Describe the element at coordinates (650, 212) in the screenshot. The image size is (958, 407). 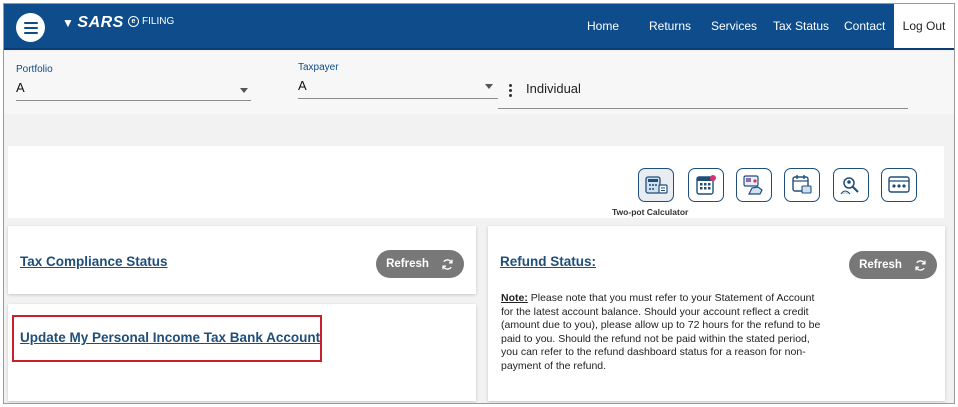
I see `two-pot-calculator-label: Two-pot Calculator` at that location.